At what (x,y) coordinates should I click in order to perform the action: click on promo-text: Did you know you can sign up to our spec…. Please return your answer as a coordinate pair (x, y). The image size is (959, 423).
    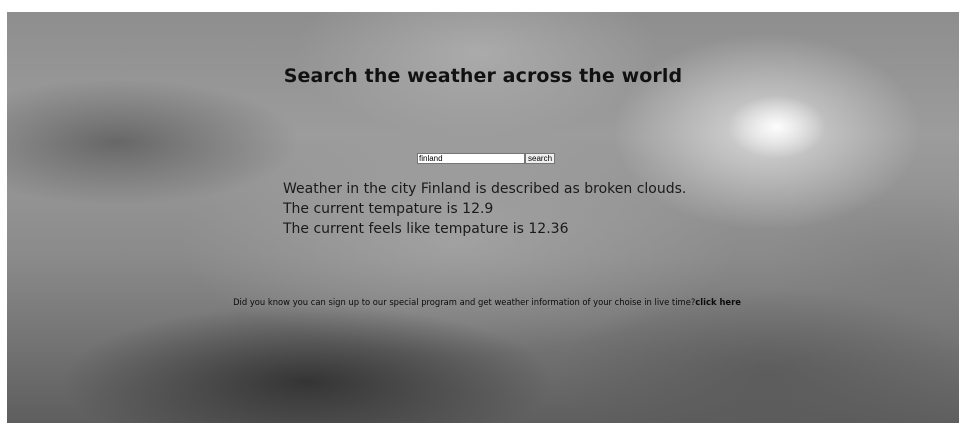
    Looking at the image, I should click on (464, 302).